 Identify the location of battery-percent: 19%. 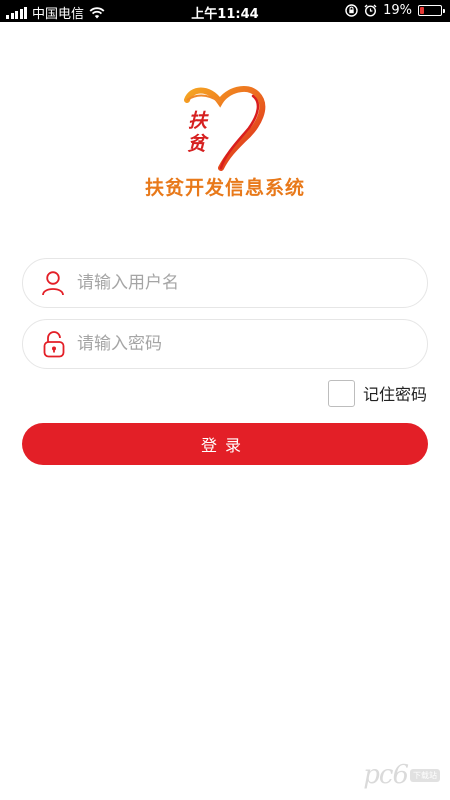
(397, 10).